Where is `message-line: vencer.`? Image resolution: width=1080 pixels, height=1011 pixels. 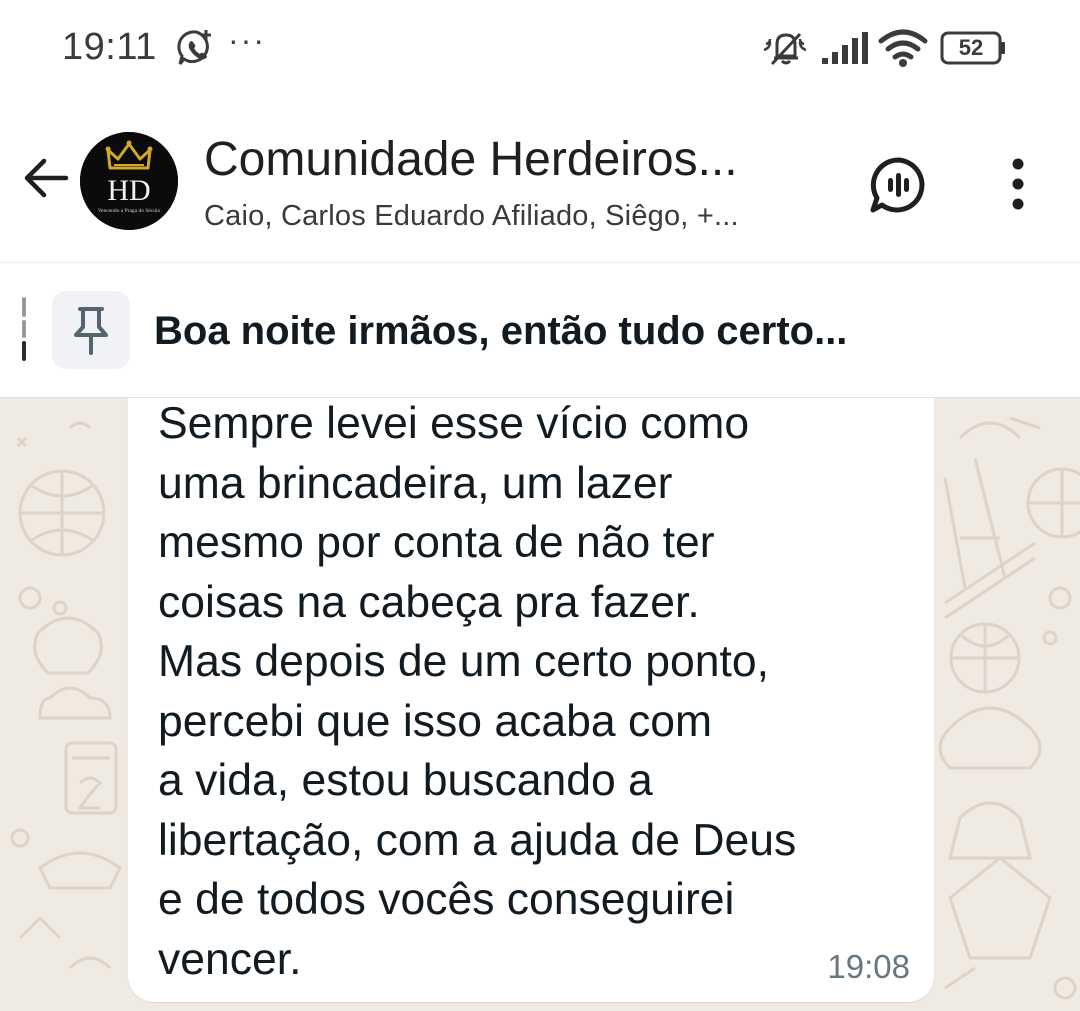
message-line: vencer. is located at coordinates (230, 959).